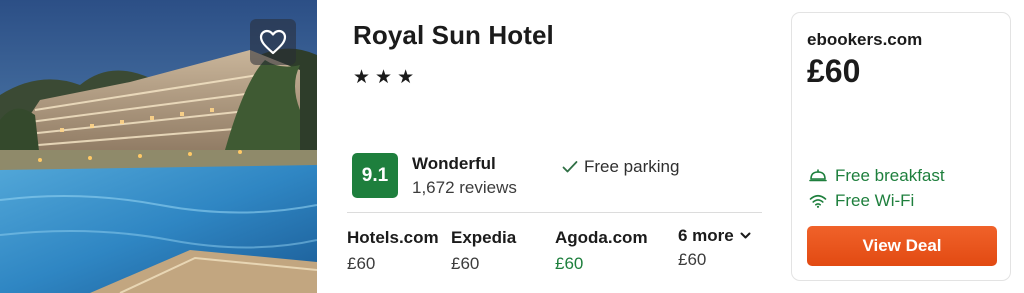 This screenshot has width=1024, height=293. I want to click on review-count: 1,672 reviews, so click(464, 188).